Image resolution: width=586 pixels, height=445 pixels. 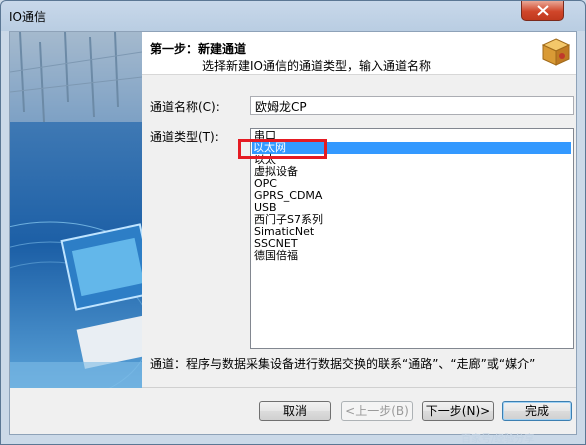 I want to click on finish-button: 完成, so click(x=537, y=411).